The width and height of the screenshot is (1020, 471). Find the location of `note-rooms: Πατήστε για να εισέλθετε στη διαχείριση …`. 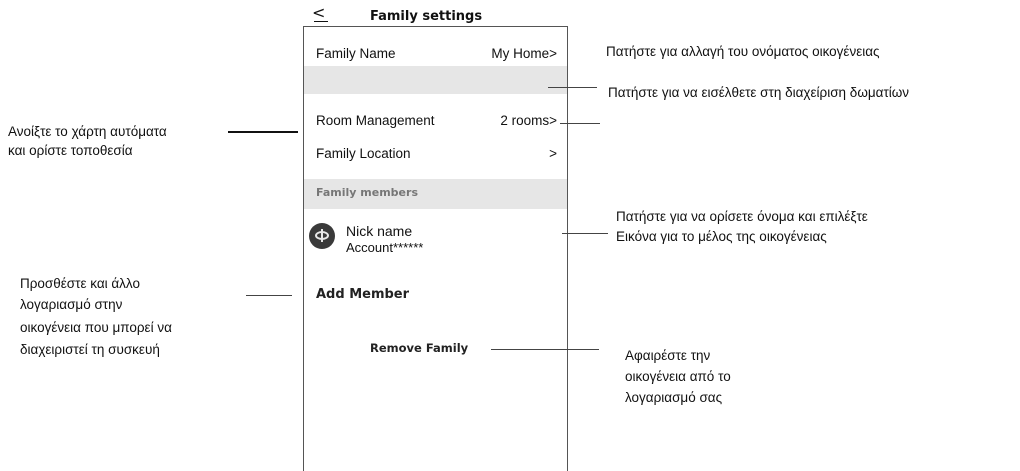

note-rooms: Πατήστε για να εισέλθετε στη διαχείριση … is located at coordinates (759, 92).